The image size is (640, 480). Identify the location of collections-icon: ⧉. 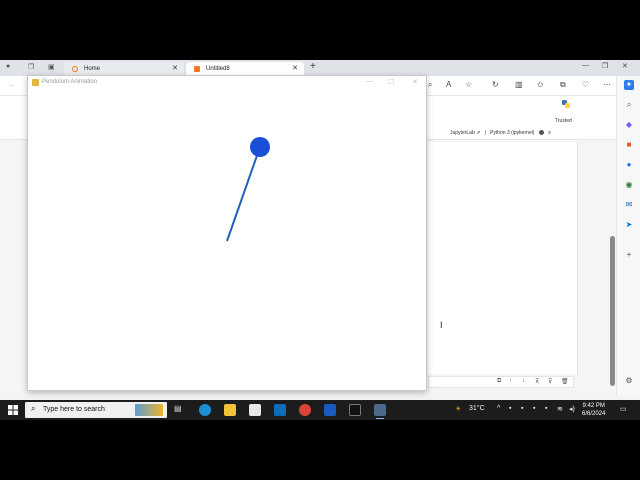
(563, 85).